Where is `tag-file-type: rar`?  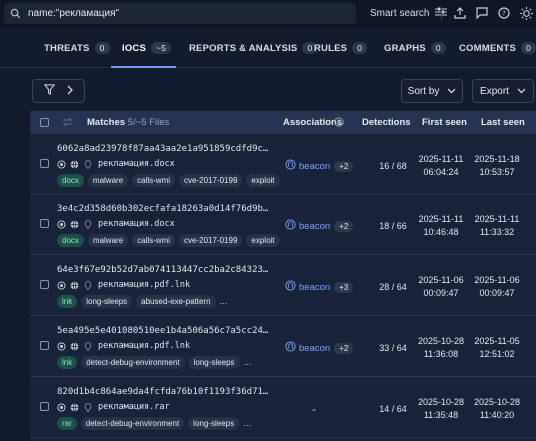
tag-file-type: rar is located at coordinates (67, 423).